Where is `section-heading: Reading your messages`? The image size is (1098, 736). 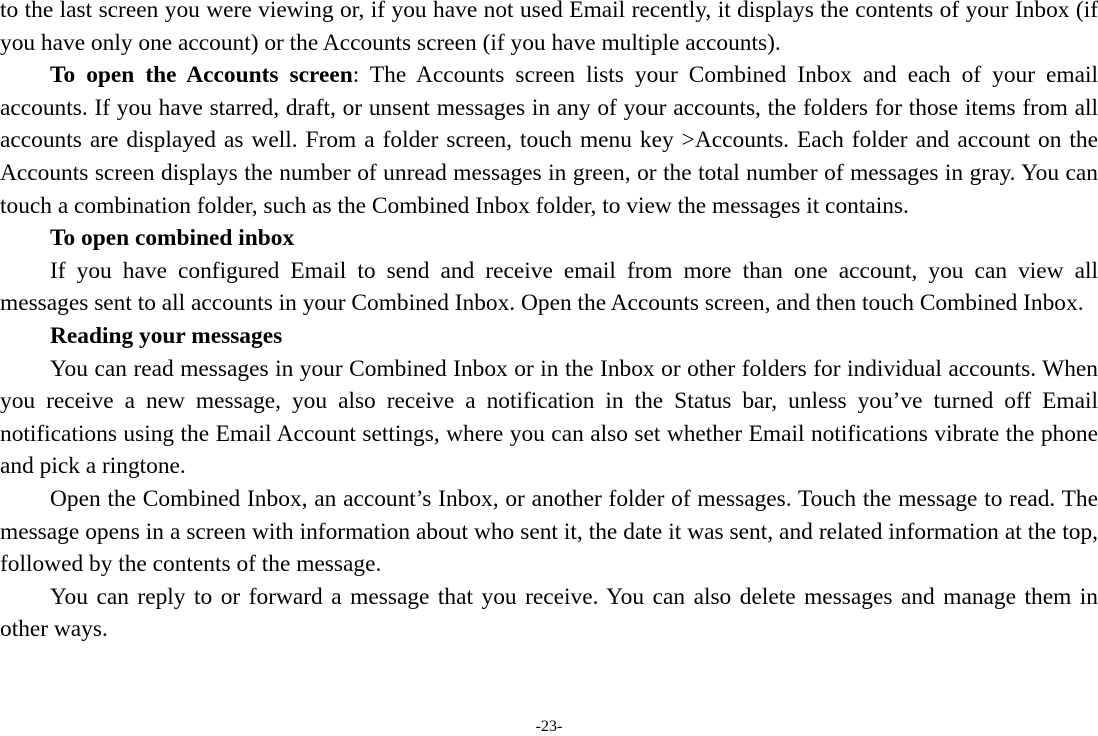
section-heading: Reading your messages is located at coordinates (166, 335).